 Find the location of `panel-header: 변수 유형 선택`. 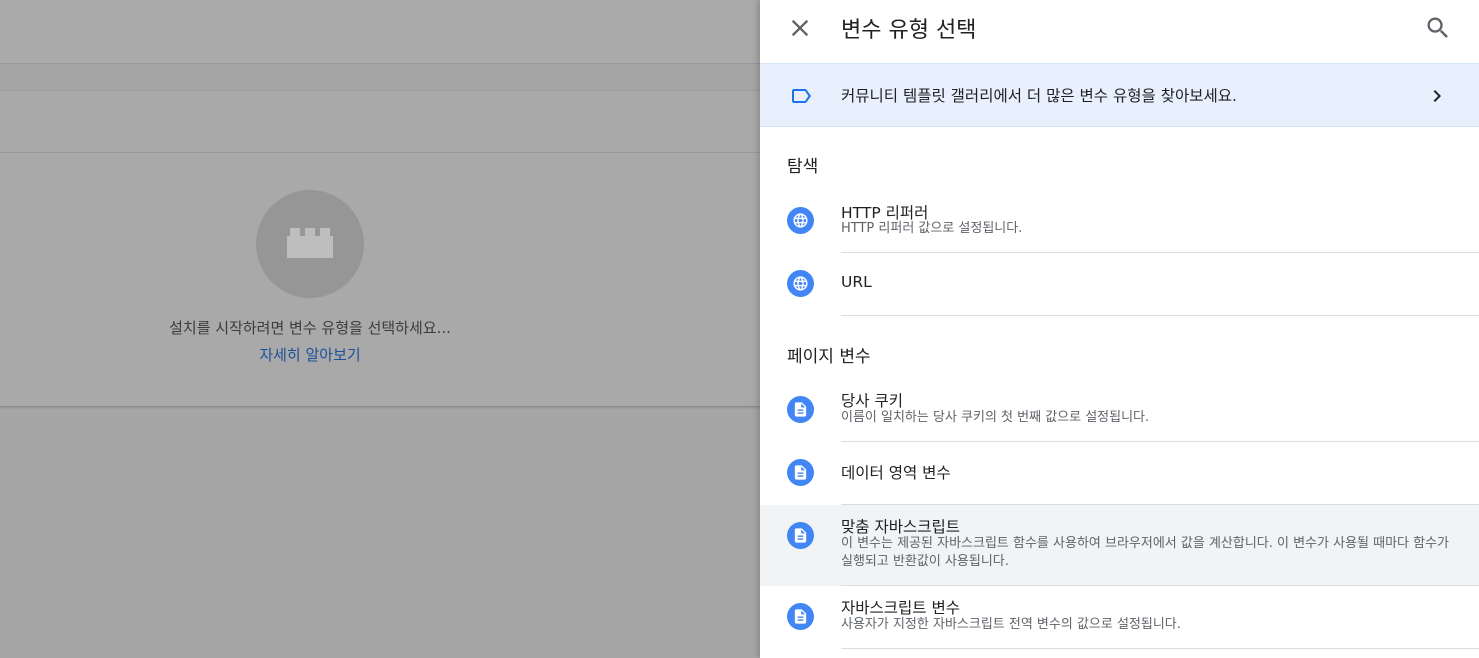

panel-header: 변수 유형 선택 is located at coordinates (1119, 31).